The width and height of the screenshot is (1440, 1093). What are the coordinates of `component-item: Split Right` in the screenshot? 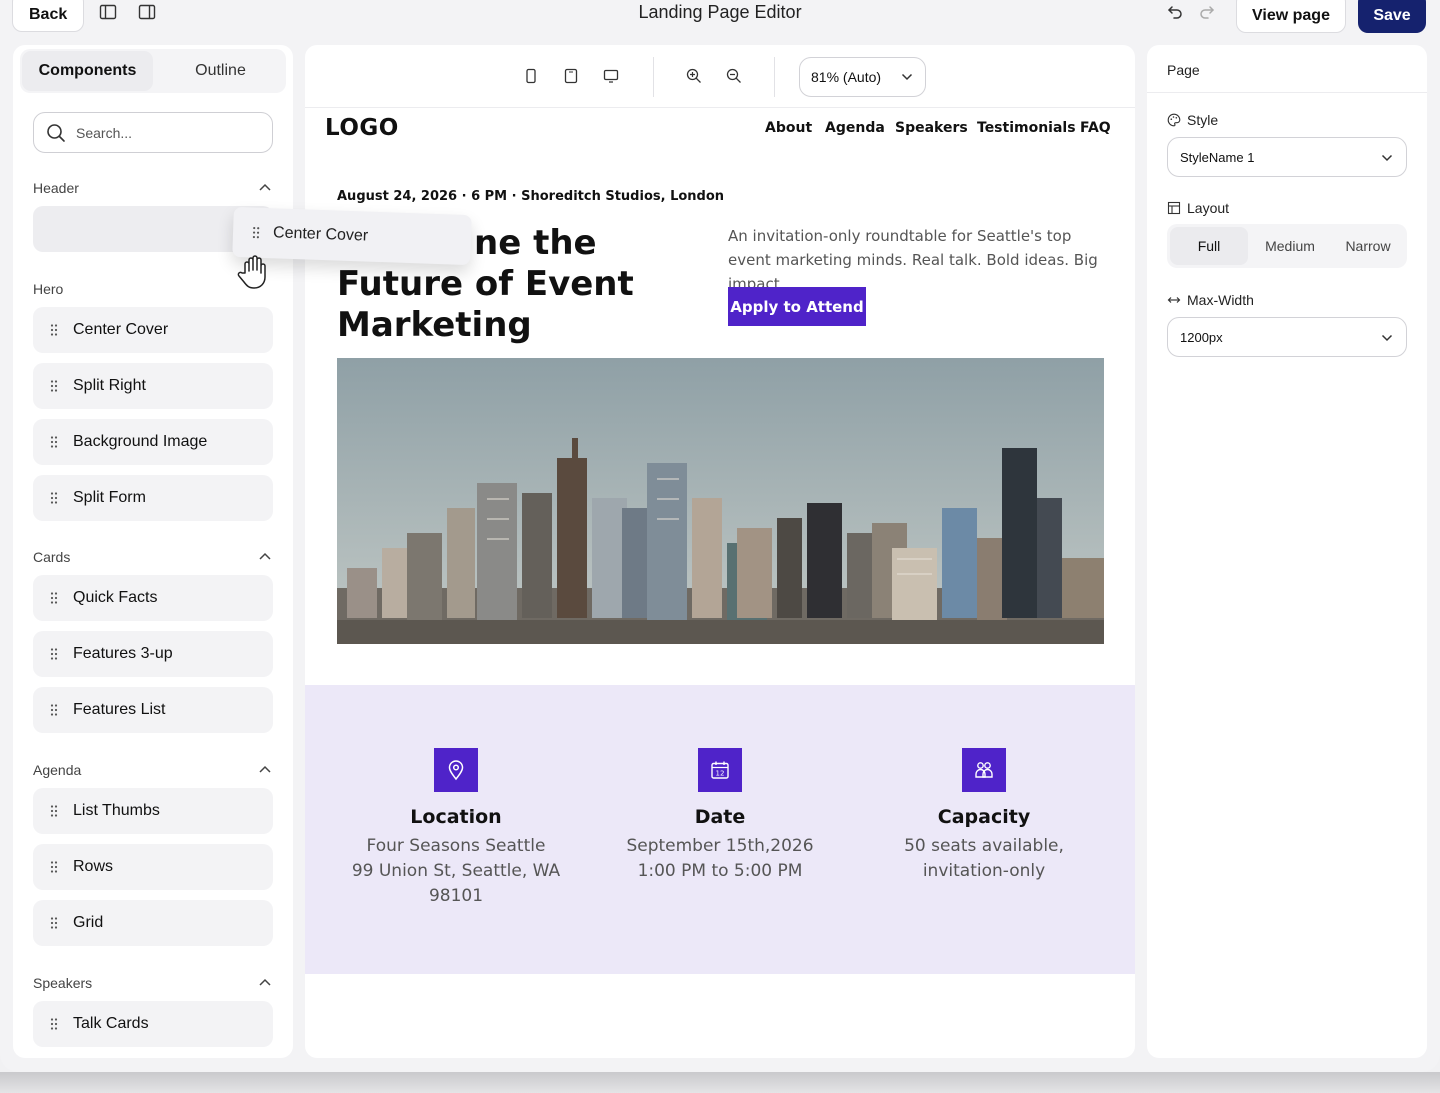 It's located at (153, 386).